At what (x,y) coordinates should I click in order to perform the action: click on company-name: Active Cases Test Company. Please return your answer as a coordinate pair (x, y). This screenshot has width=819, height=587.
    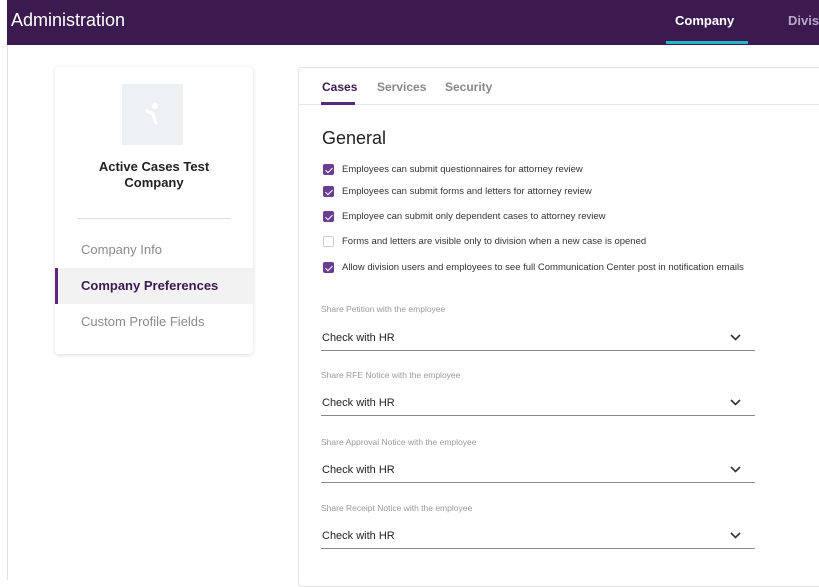
    Looking at the image, I should click on (154, 174).